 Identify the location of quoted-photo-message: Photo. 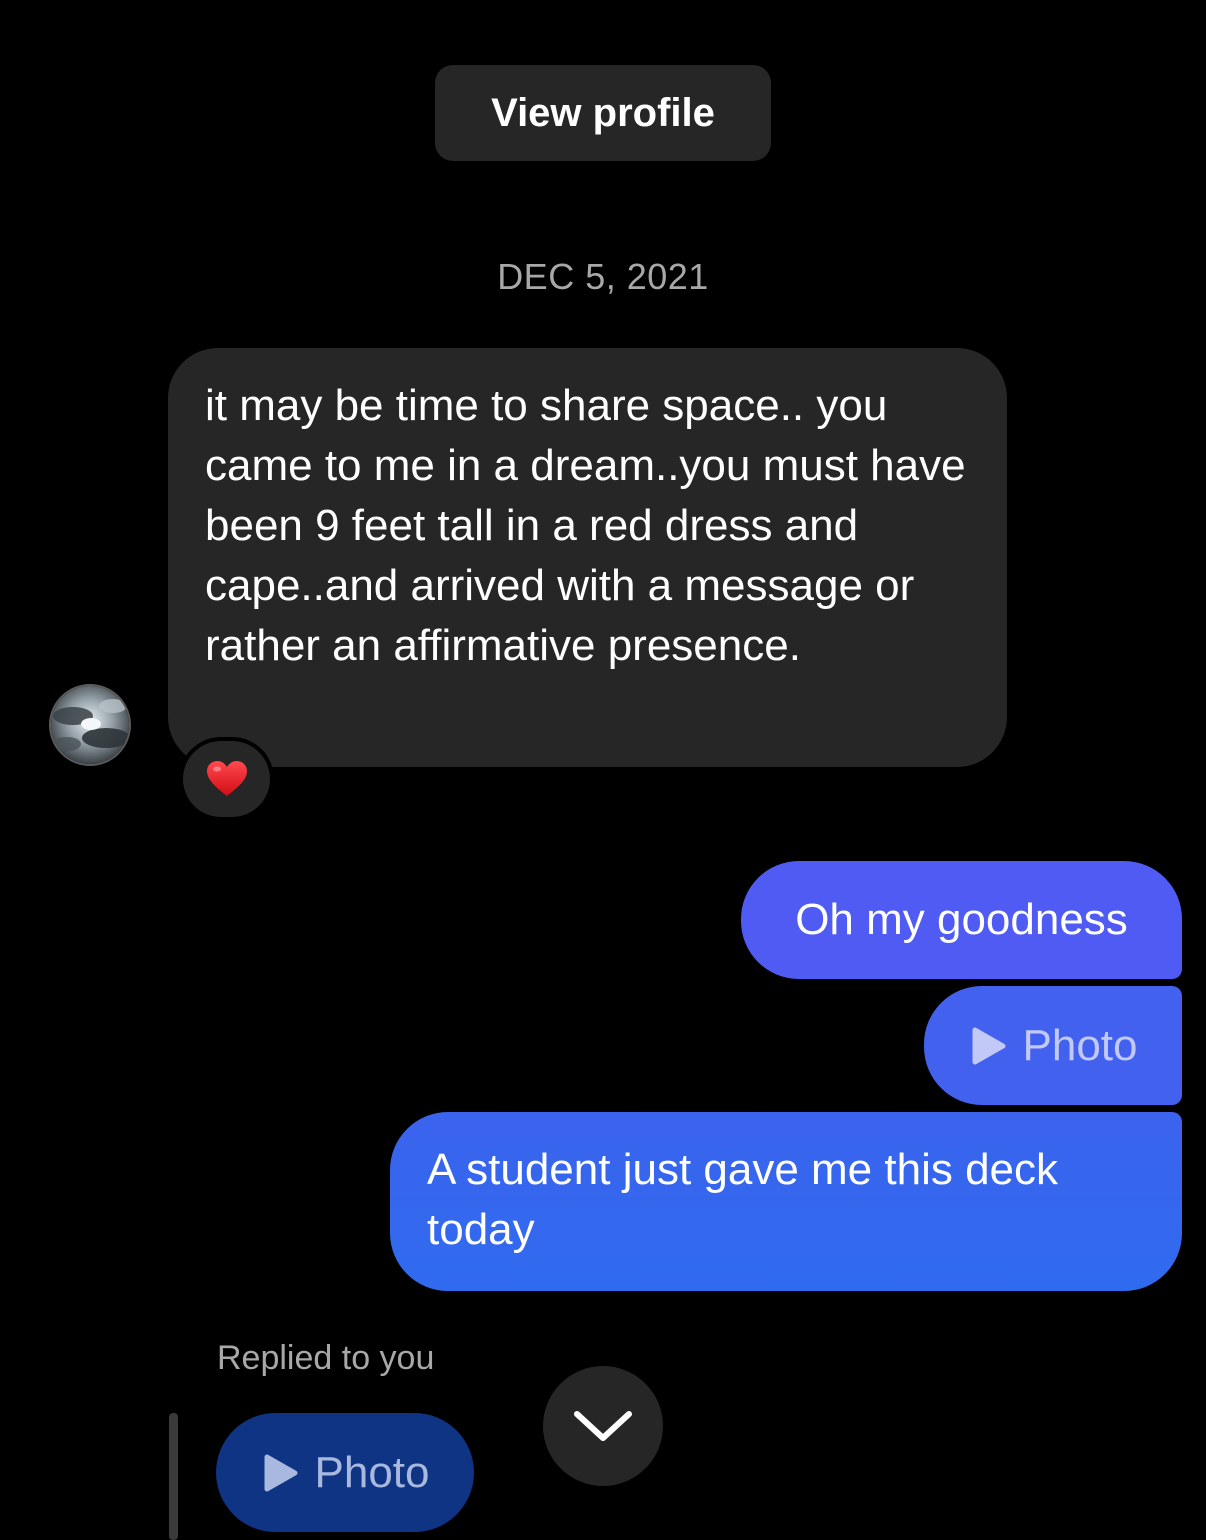
(345, 1472).